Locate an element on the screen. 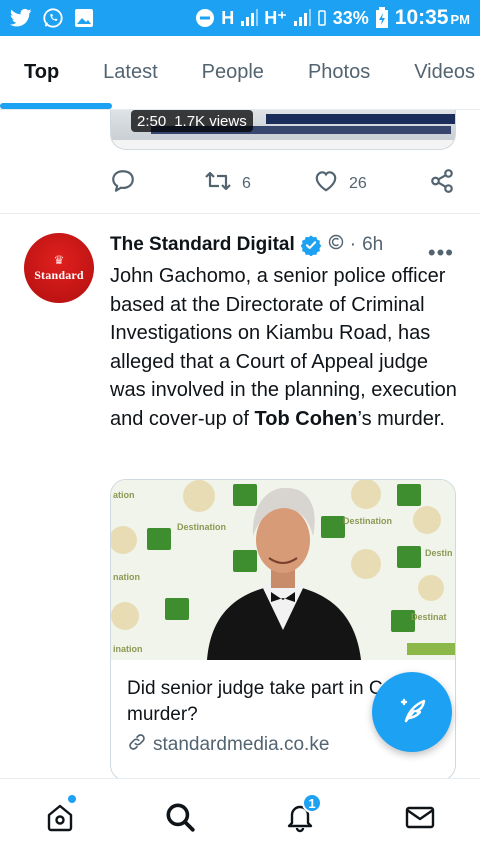  bottom-navigation: 1 is located at coordinates (240, 816).